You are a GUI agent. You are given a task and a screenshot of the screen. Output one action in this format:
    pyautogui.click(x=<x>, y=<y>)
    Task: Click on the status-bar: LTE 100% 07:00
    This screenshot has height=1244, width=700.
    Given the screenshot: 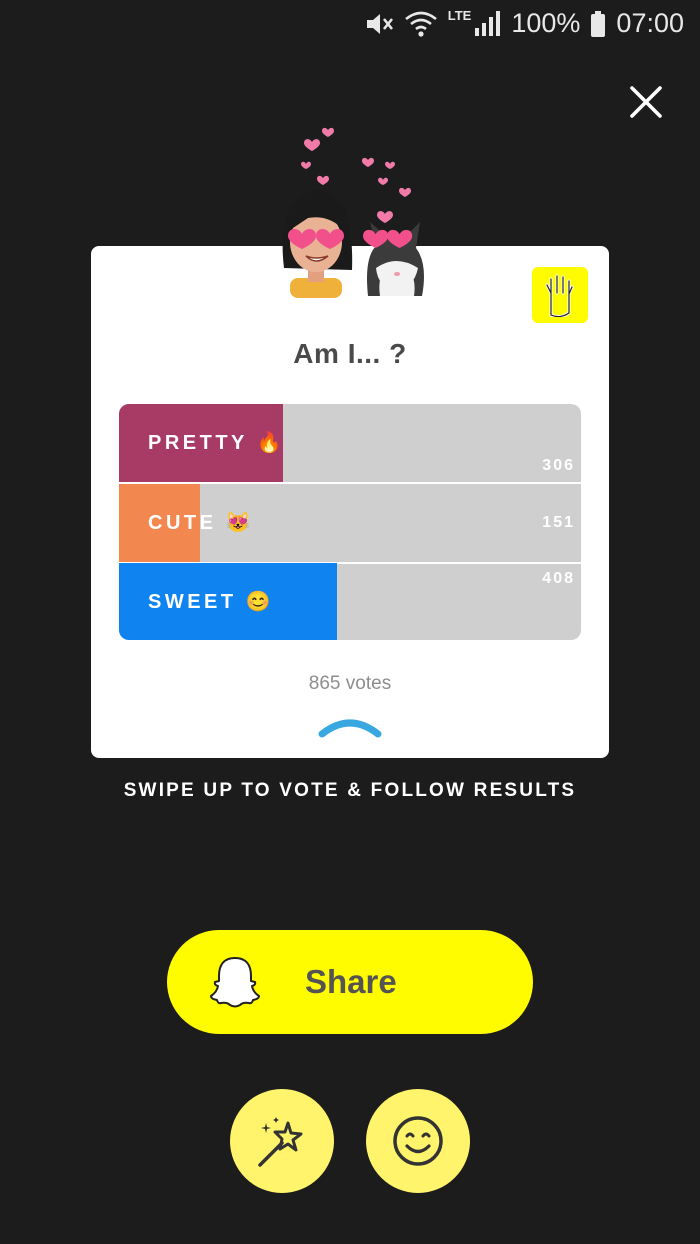 What is the action you would take?
    pyautogui.click(x=350, y=24)
    